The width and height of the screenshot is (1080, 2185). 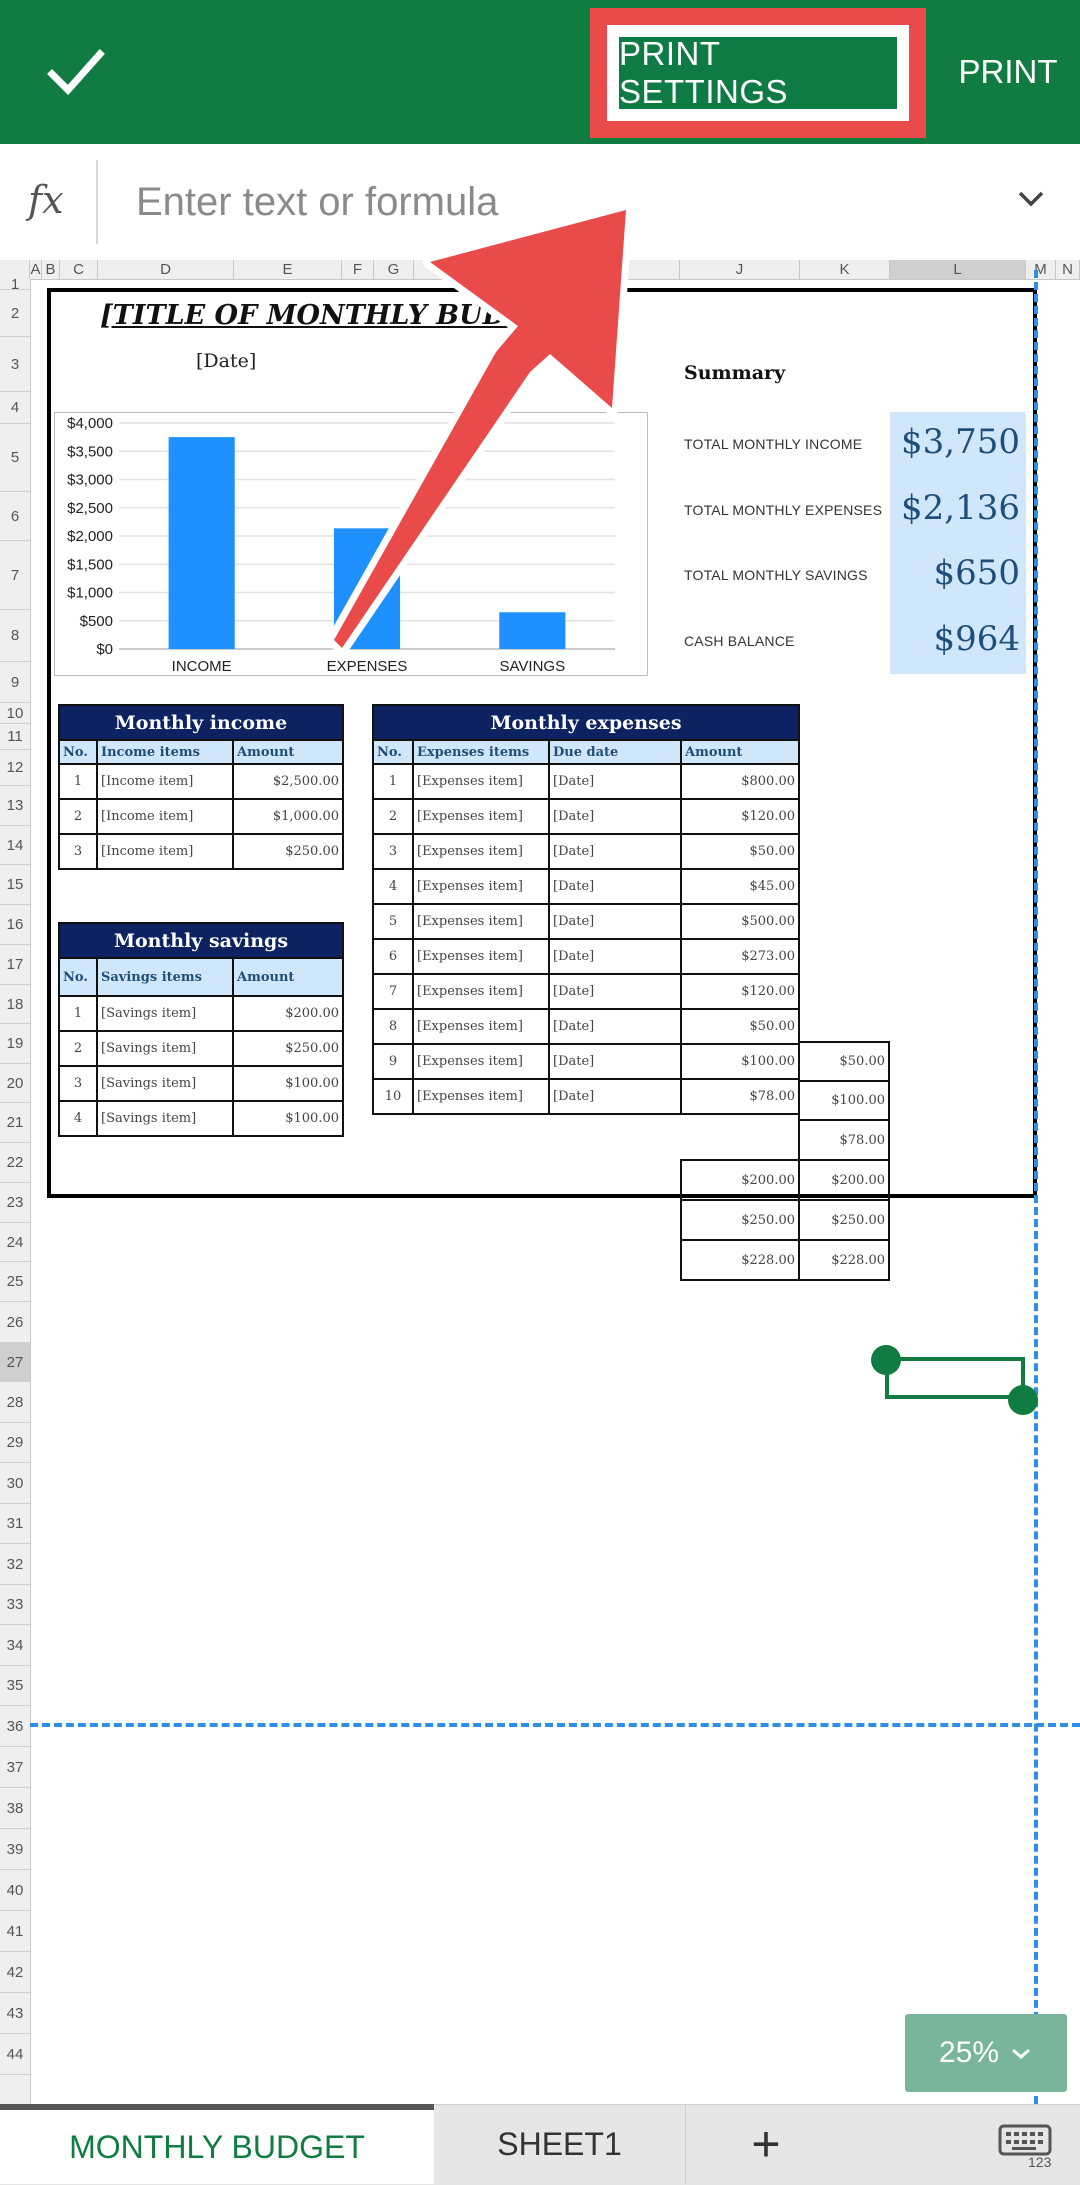 I want to click on row-header-23: 23, so click(x=15, y=1203).